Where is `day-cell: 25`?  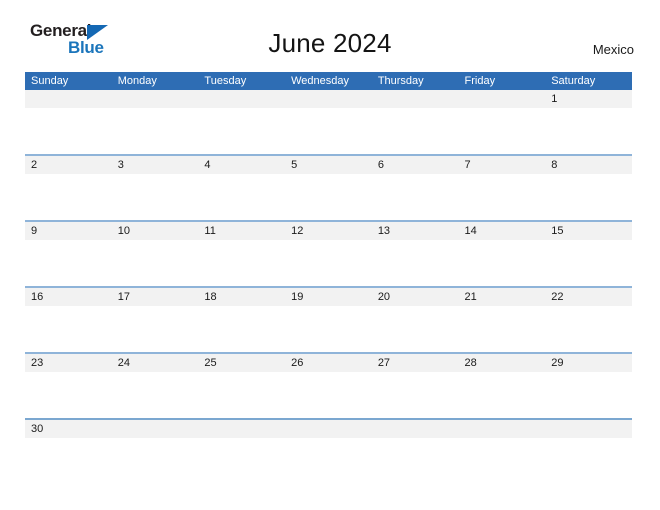
day-cell: 25 is located at coordinates (241, 363).